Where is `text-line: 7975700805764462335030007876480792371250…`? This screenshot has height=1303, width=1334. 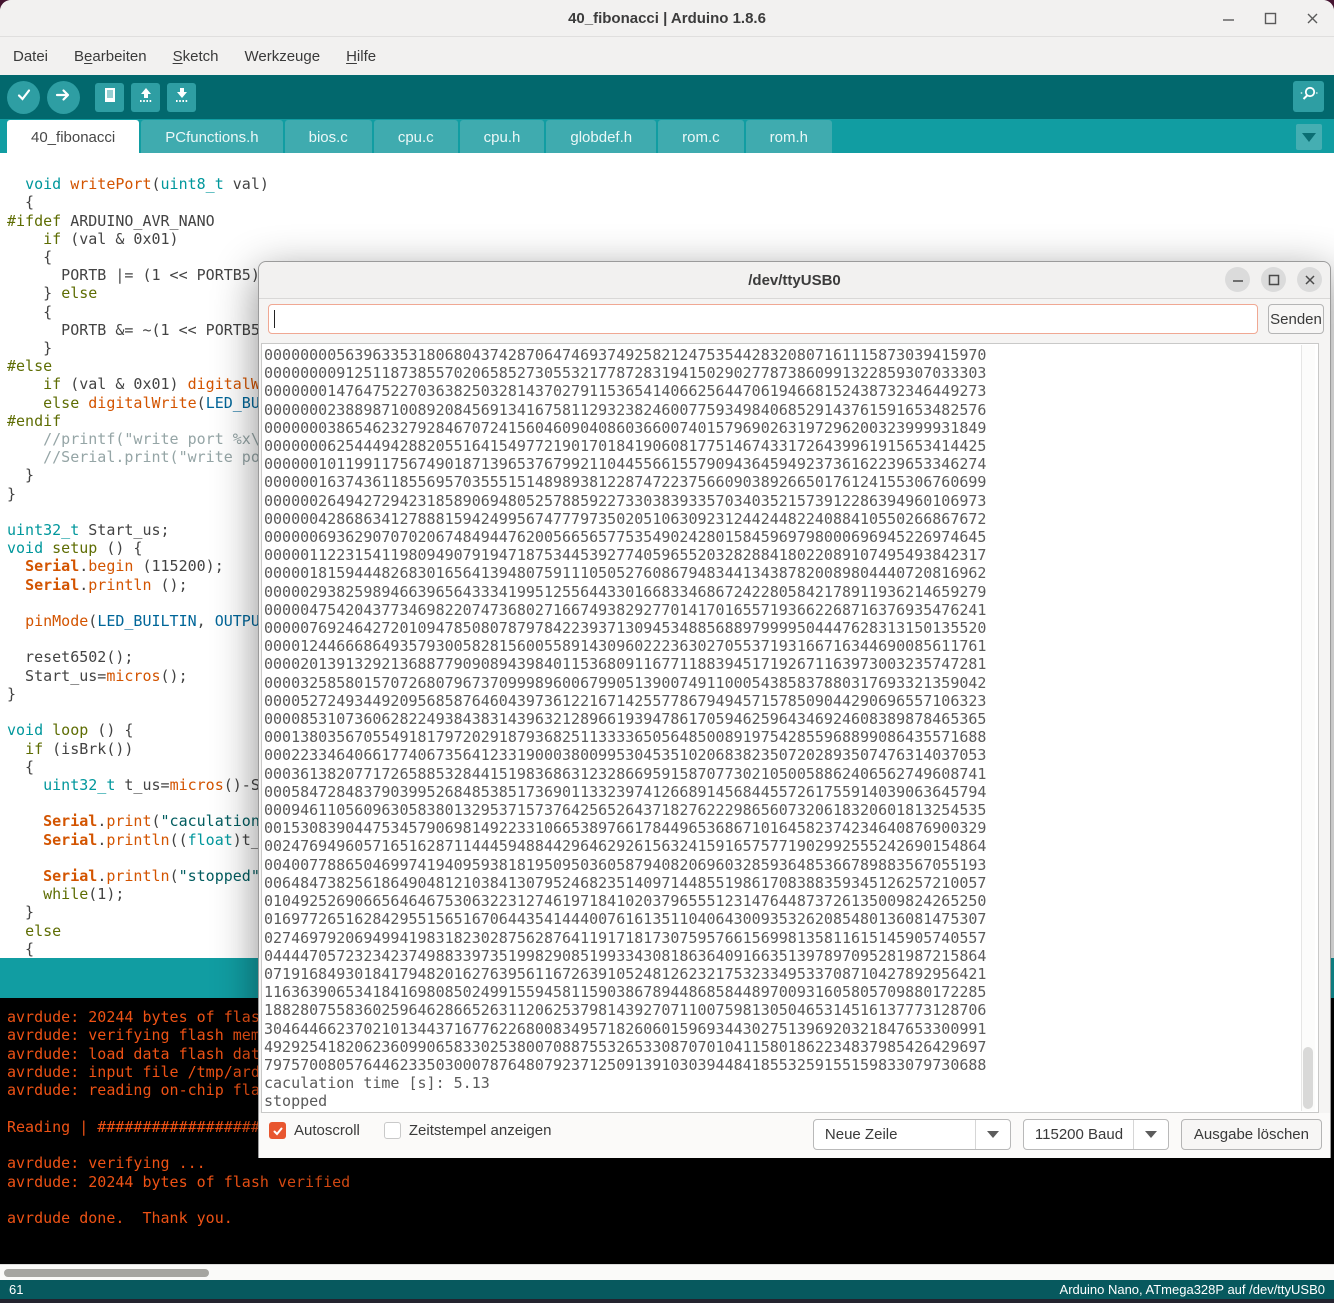 text-line: 7975700805764462335030007876480792371250… is located at coordinates (625, 1064).